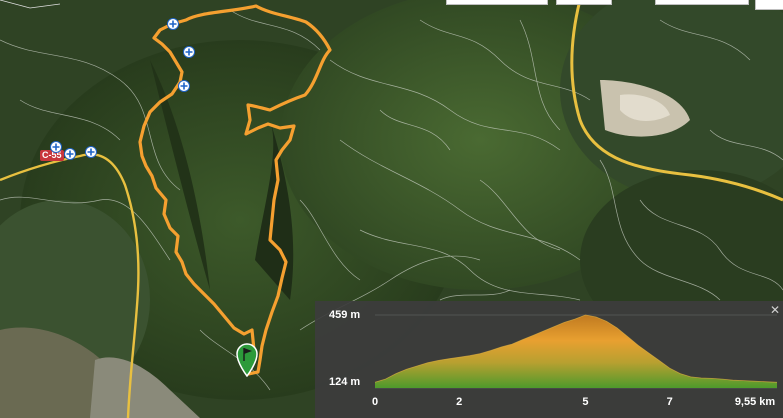 This screenshot has width=783, height=418. Describe the element at coordinates (247, 360) in the screenshot. I see `green-flag-pin-icon` at that location.